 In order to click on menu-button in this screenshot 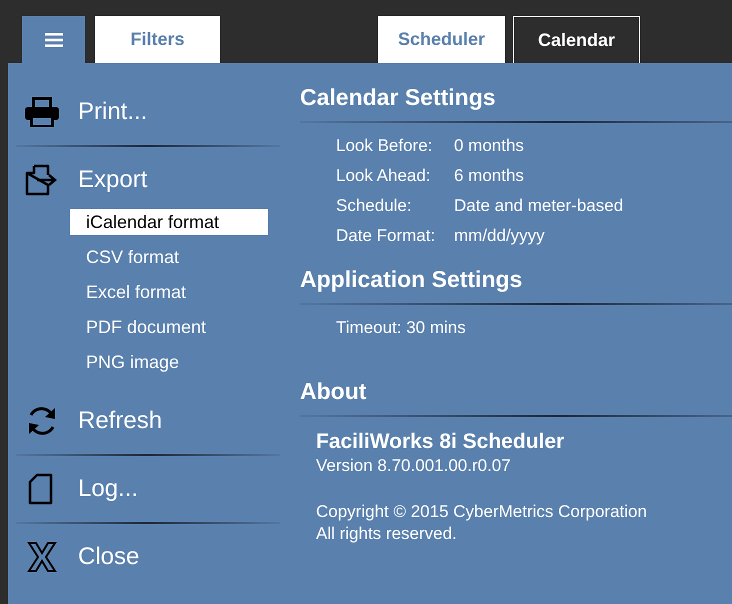, I will do `click(53, 39)`.